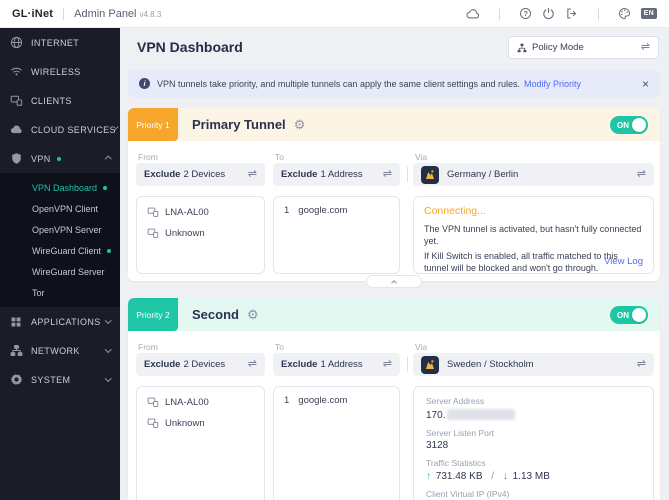 Image resolution: width=669 pixels, height=500 pixels. What do you see at coordinates (316, 210) in the screenshot?
I see `address-item: 1 google.com` at bounding box center [316, 210].